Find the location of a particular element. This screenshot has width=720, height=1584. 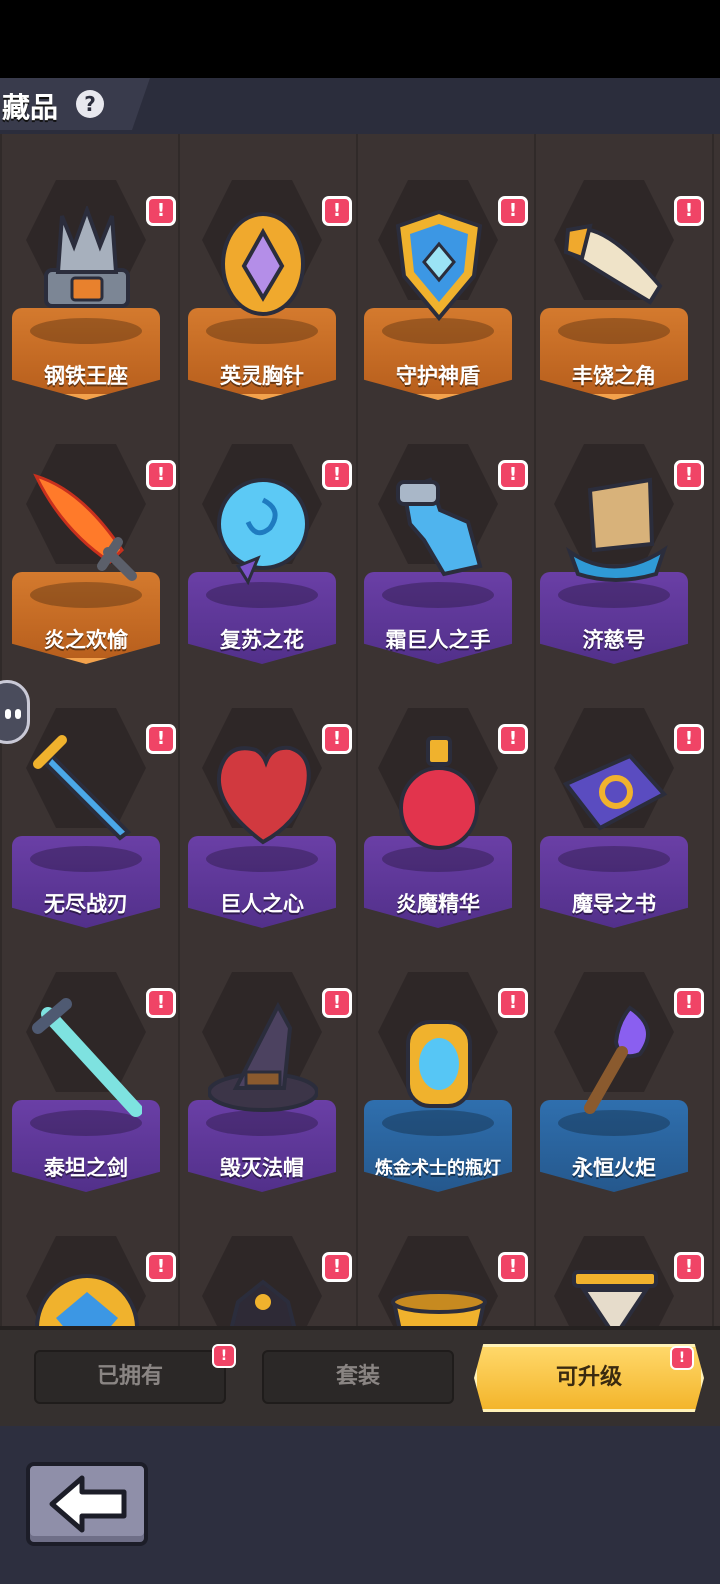

brooch-icon is located at coordinates (263, 266).